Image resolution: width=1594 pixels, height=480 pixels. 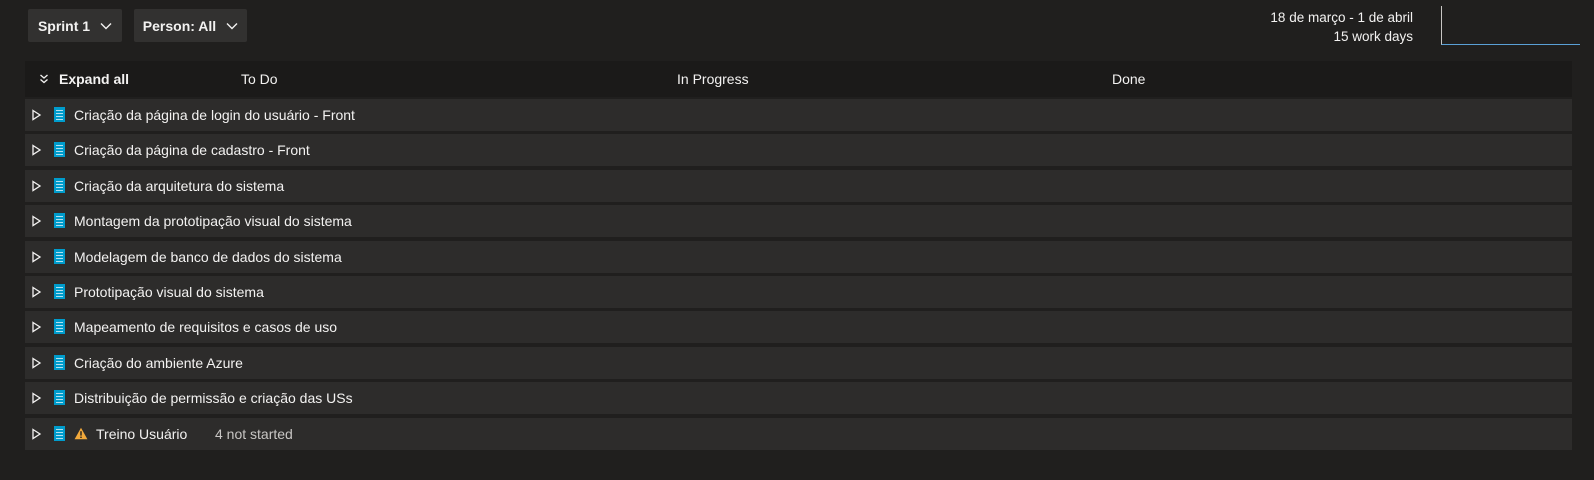 What do you see at coordinates (1129, 79) in the screenshot?
I see `column-header-done: Done` at bounding box center [1129, 79].